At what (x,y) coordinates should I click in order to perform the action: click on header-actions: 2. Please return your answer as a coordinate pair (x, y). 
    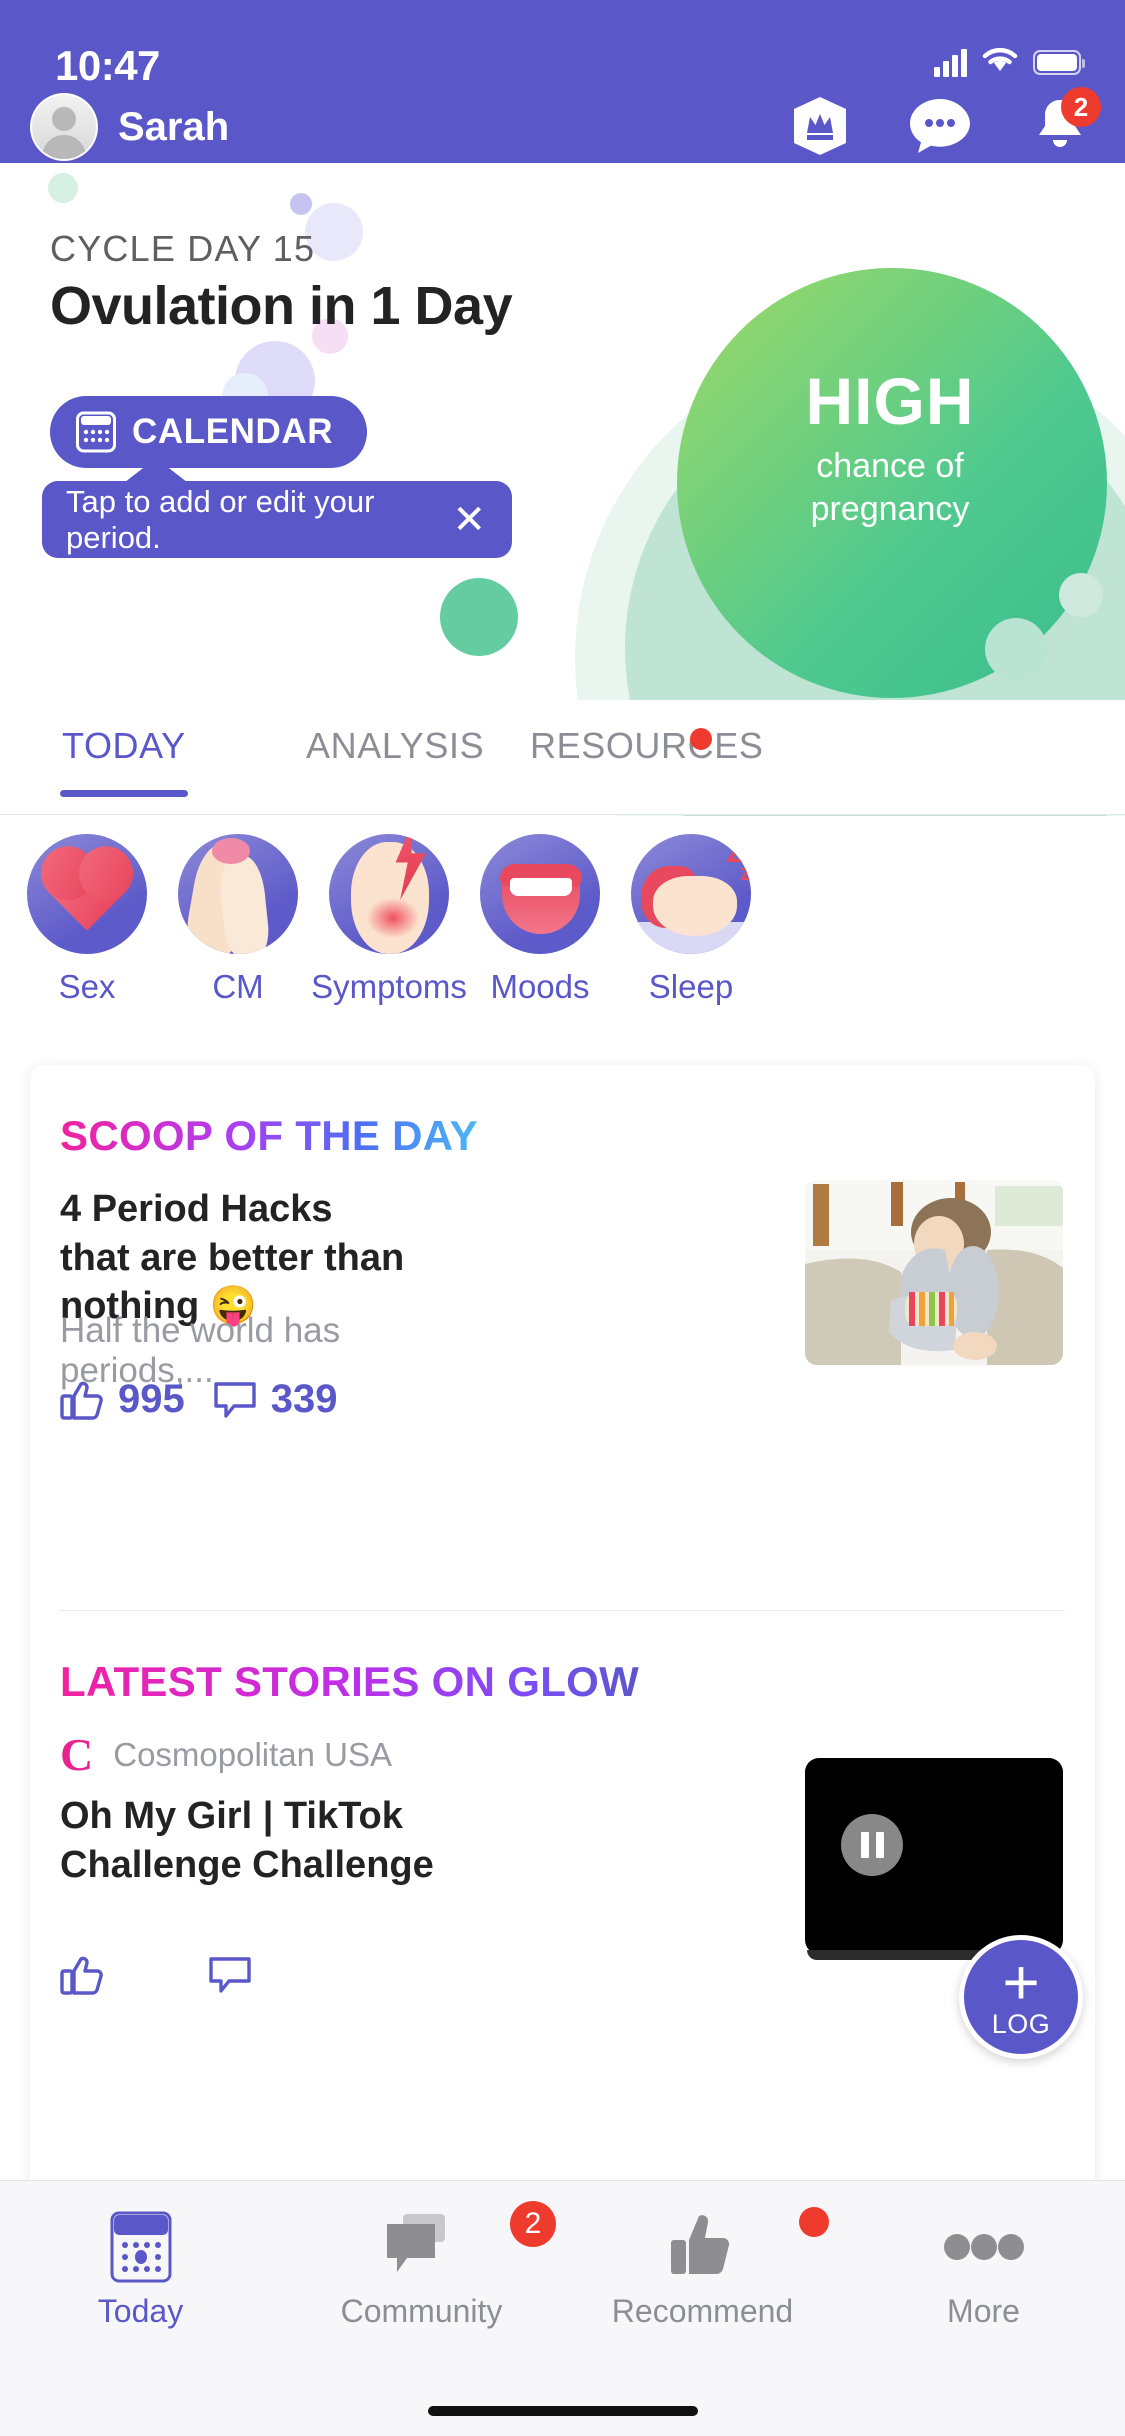
    Looking at the image, I should click on (945, 122).